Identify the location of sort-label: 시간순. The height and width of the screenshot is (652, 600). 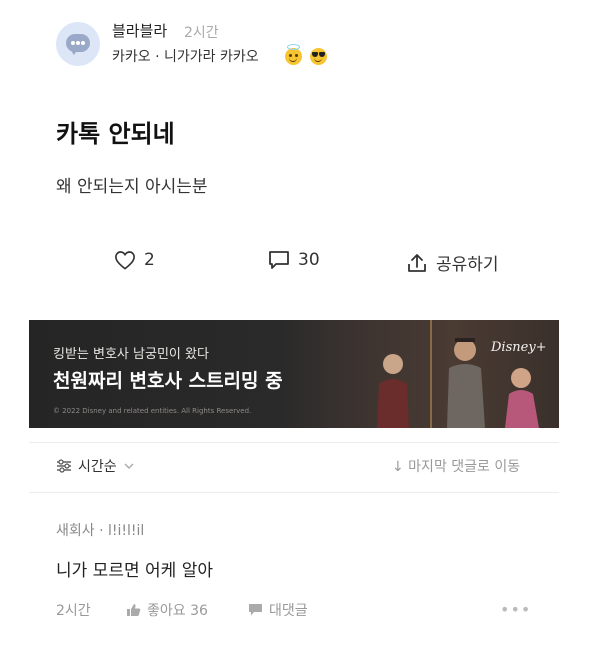
(97, 467).